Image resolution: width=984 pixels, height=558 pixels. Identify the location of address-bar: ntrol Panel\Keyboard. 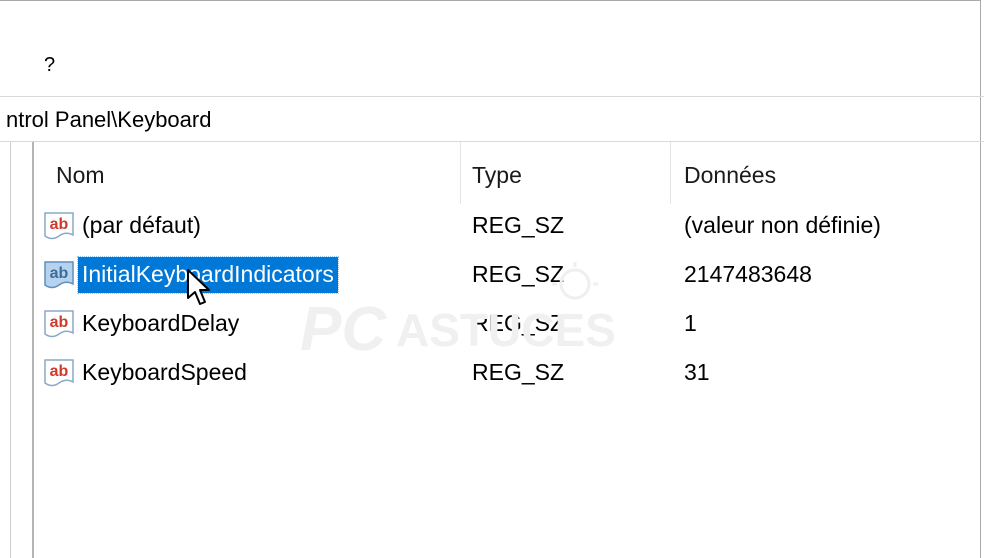
(492, 119).